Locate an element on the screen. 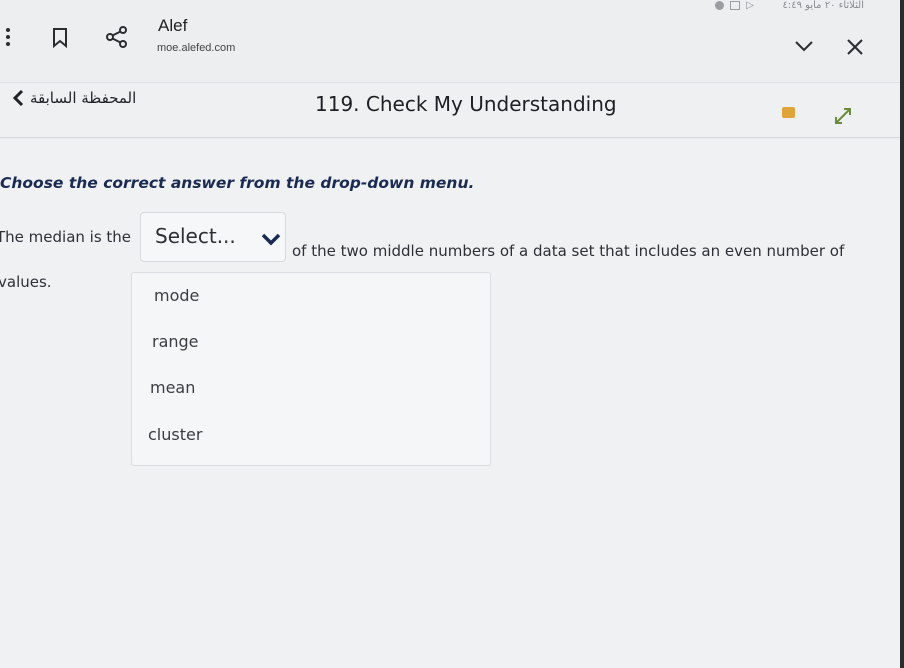  option-mode: mode is located at coordinates (176, 295).